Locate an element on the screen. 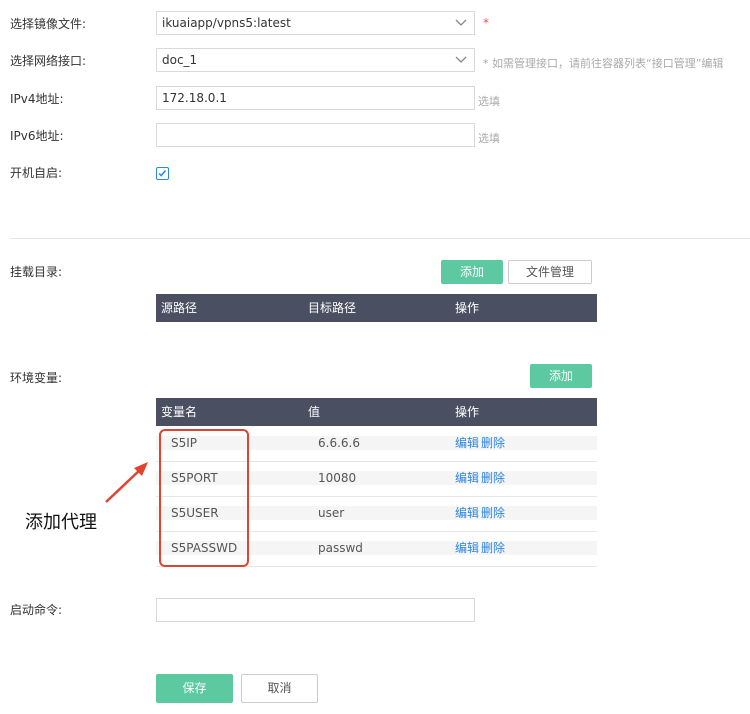 The image size is (750, 714). autostart-checkbox is located at coordinates (162, 173).